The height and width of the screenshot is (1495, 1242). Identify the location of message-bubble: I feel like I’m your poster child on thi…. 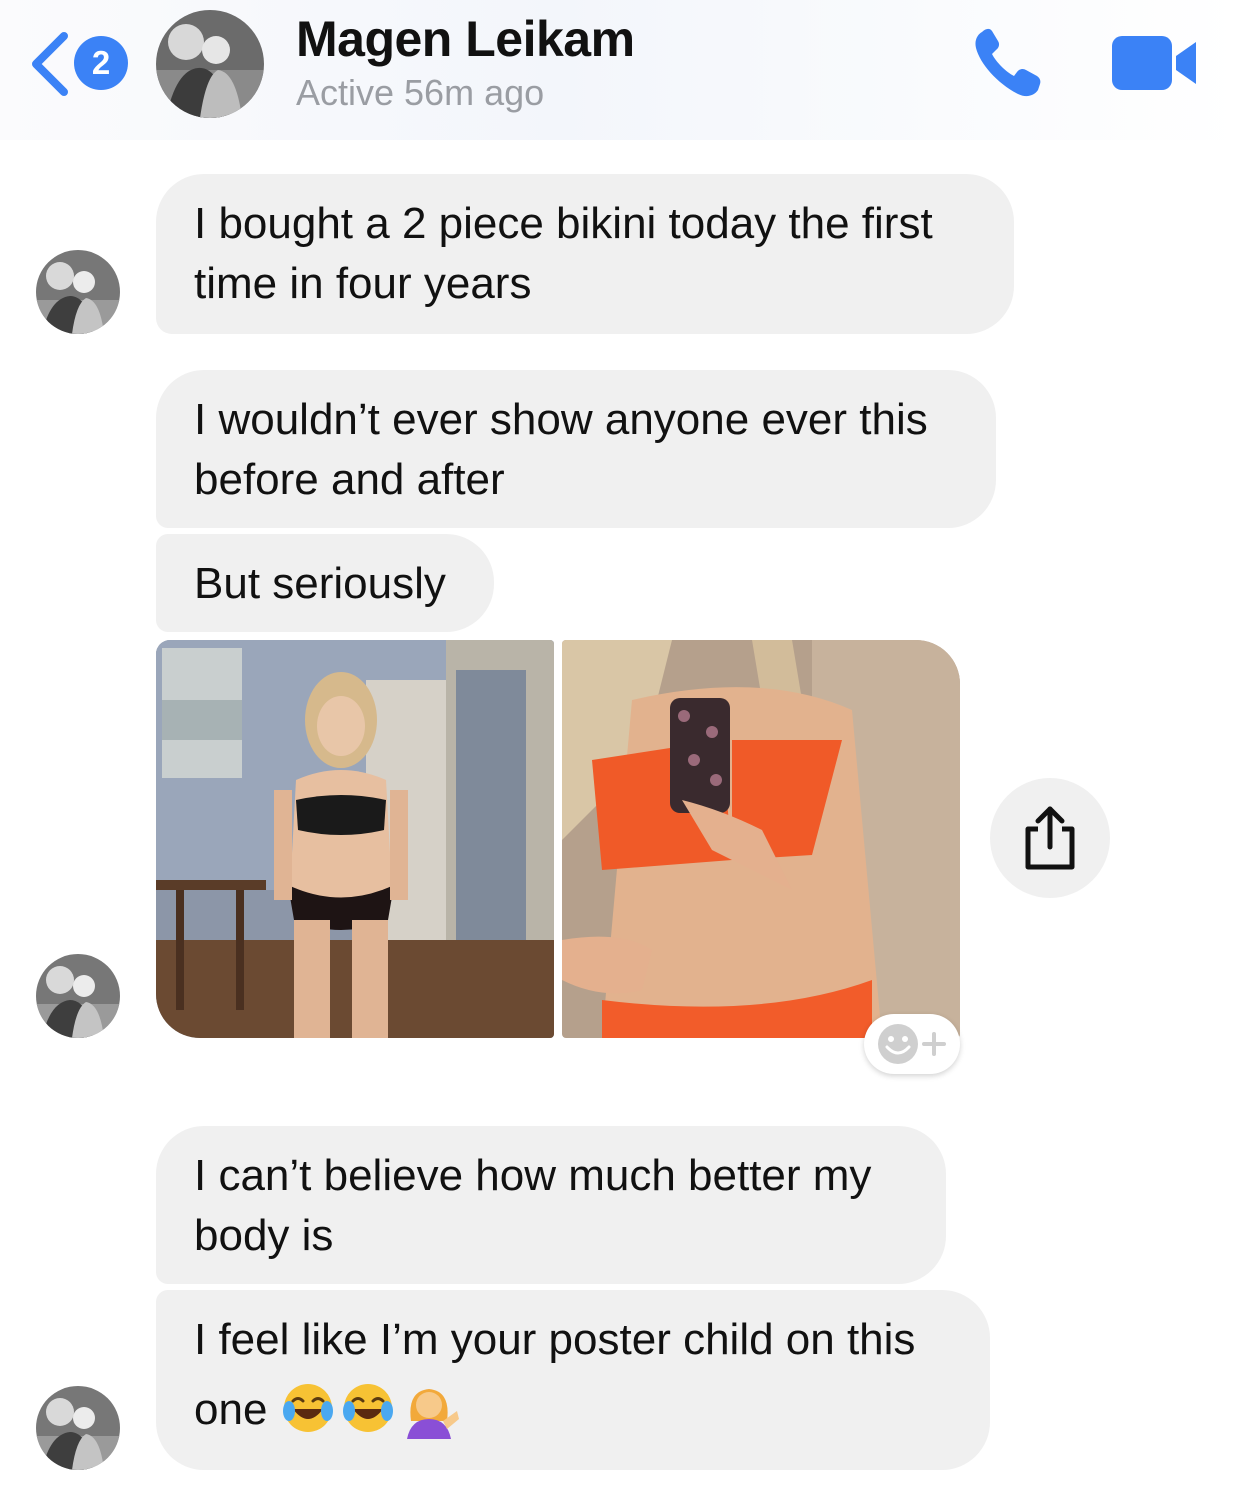
(573, 1380).